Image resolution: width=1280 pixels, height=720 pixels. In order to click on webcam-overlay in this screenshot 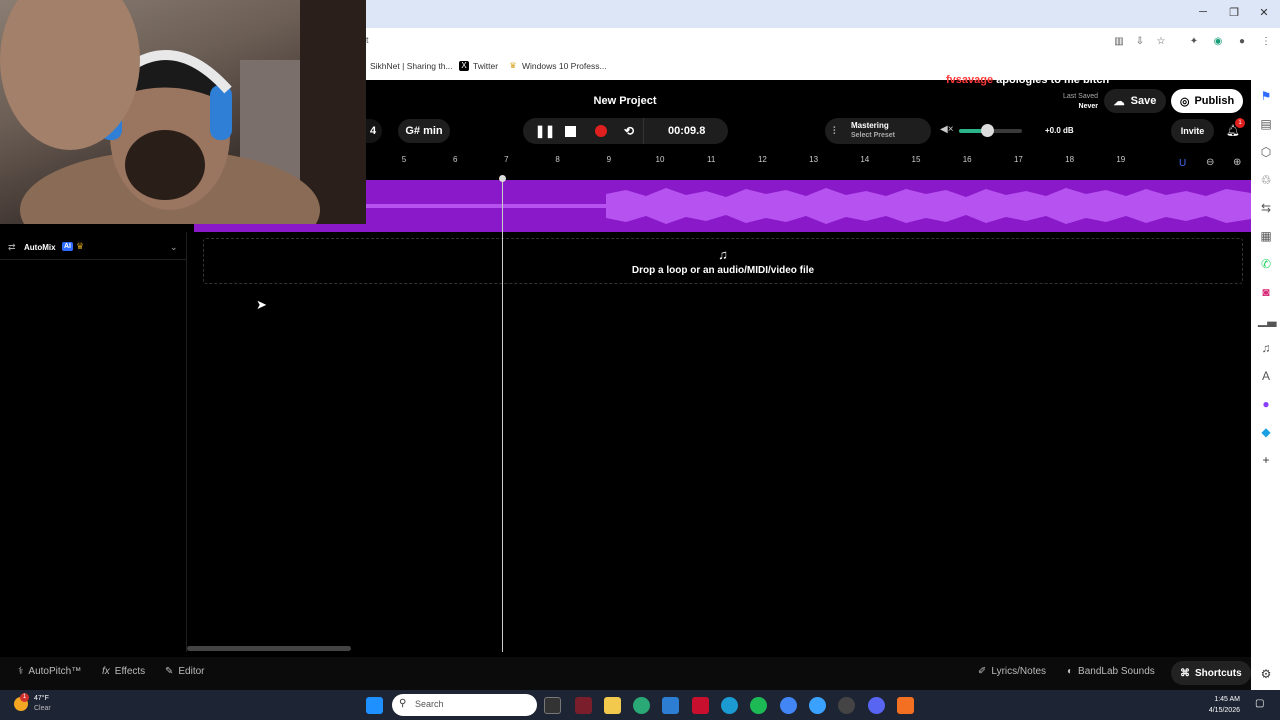, I will do `click(183, 112)`.